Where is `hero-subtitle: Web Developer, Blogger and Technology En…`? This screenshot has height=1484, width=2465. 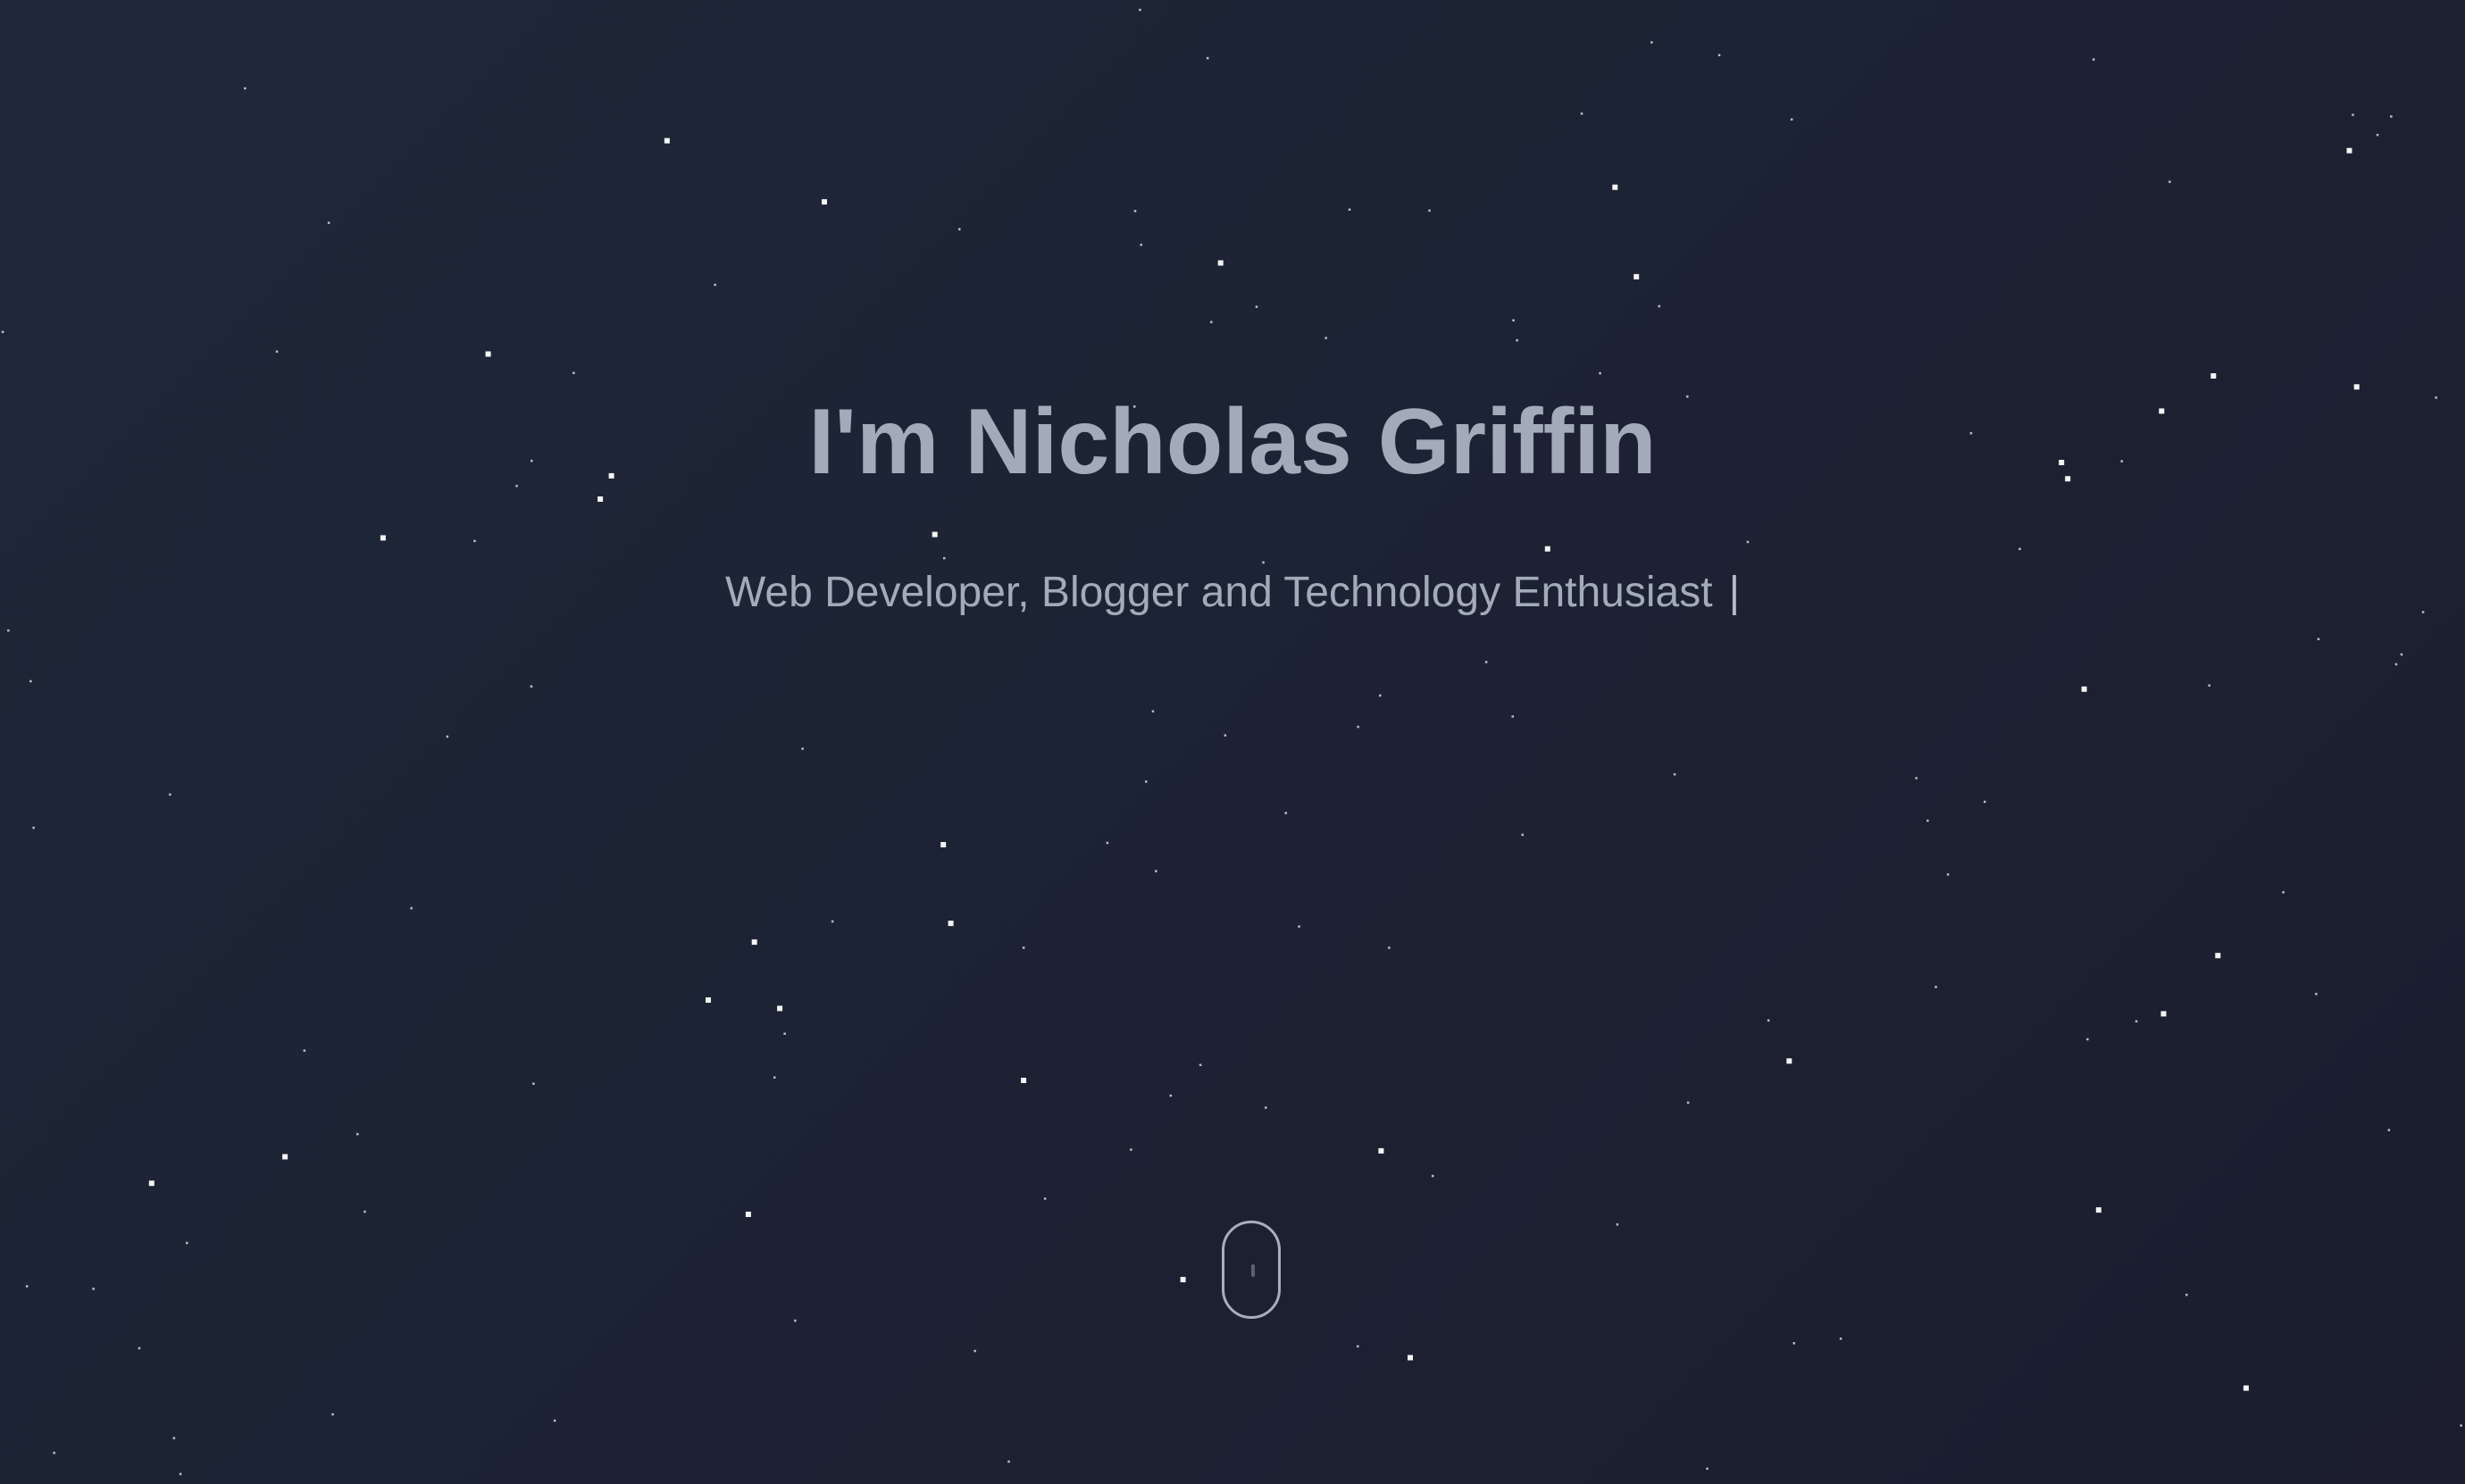 hero-subtitle: Web Developer, Blogger and Technology En… is located at coordinates (1233, 593).